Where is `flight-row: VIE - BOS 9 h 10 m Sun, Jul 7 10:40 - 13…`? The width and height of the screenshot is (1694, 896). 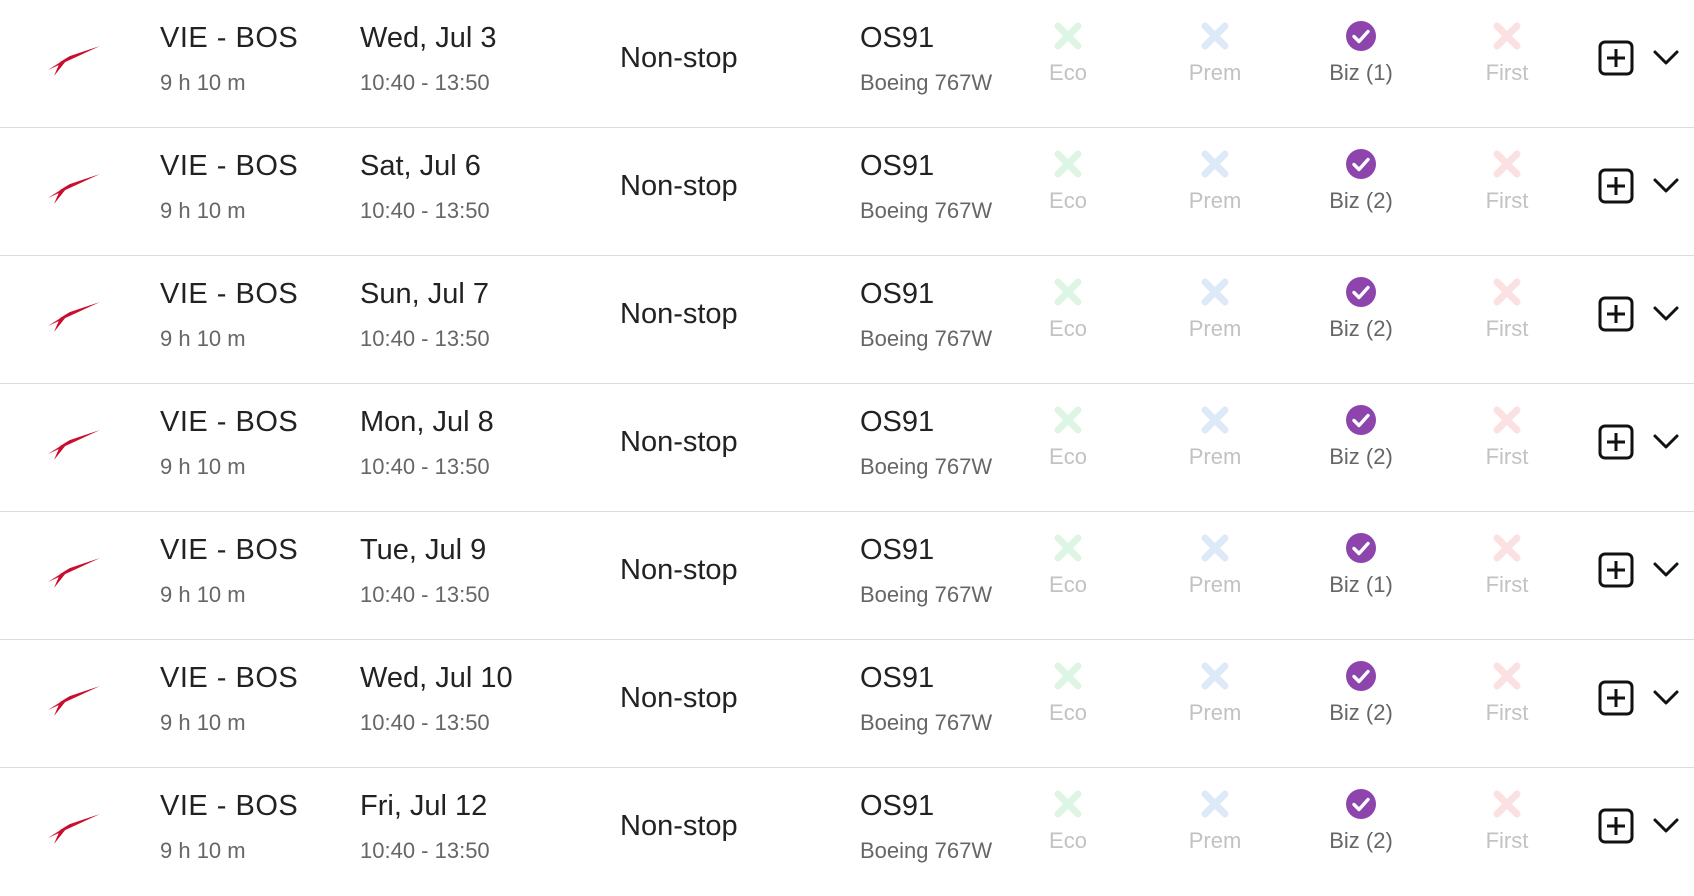 flight-row: VIE - BOS 9 h 10 m Sun, Jul 7 10:40 - 13… is located at coordinates (847, 320).